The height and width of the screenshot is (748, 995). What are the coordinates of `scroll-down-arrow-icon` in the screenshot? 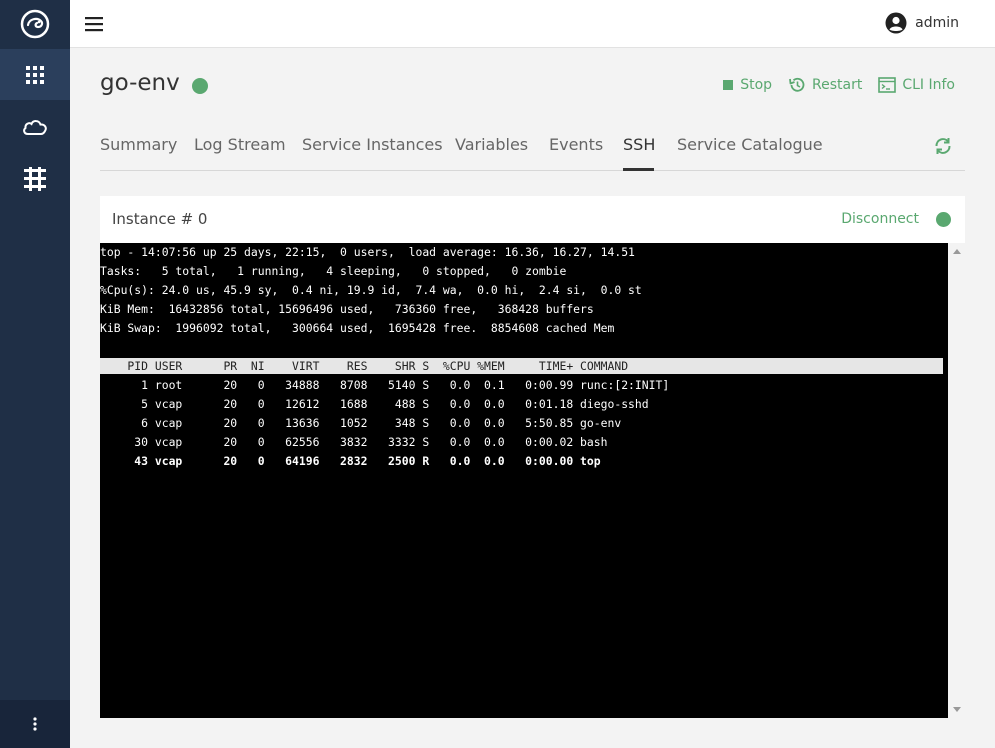 It's located at (957, 709).